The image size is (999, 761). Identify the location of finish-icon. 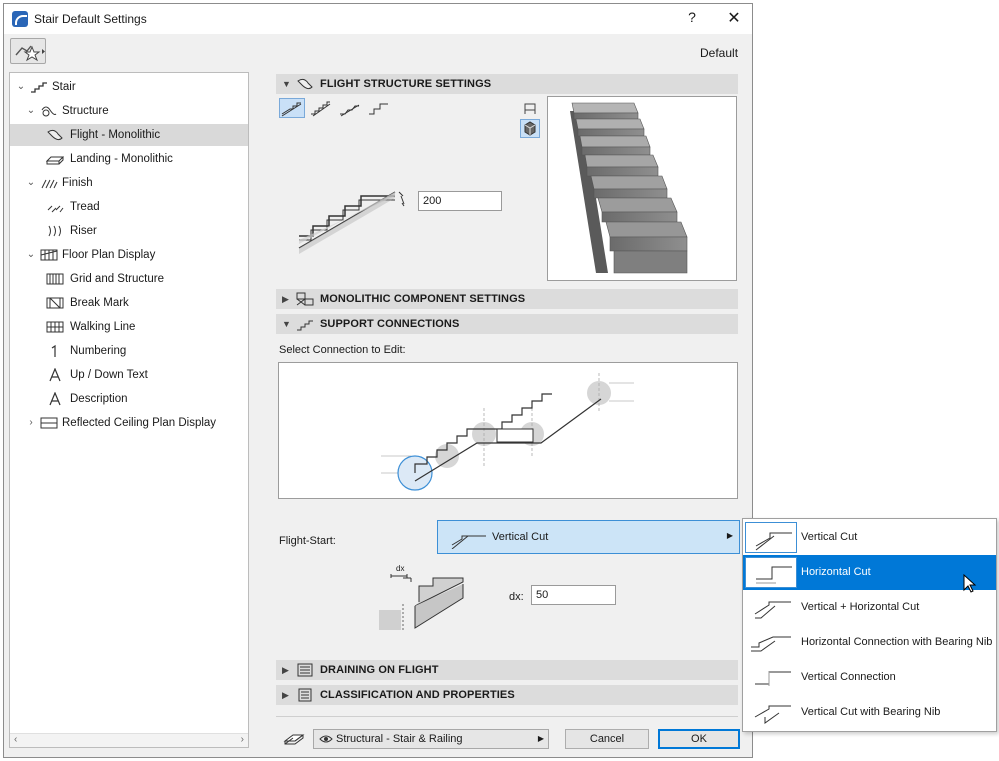
(49, 184).